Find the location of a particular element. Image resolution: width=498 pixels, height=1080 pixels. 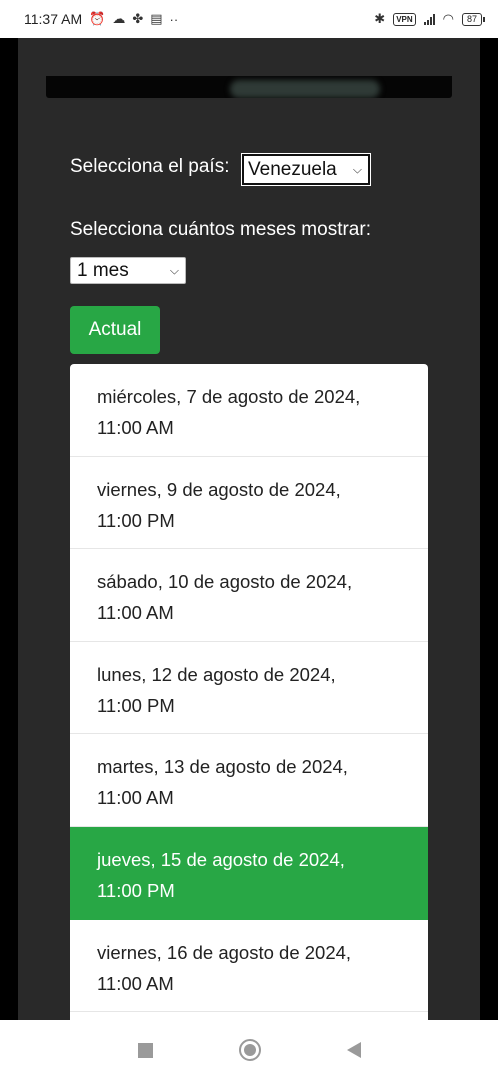

list-item: jueves, 15 de agosto de 2024, 11:00 PM is located at coordinates (249, 873).